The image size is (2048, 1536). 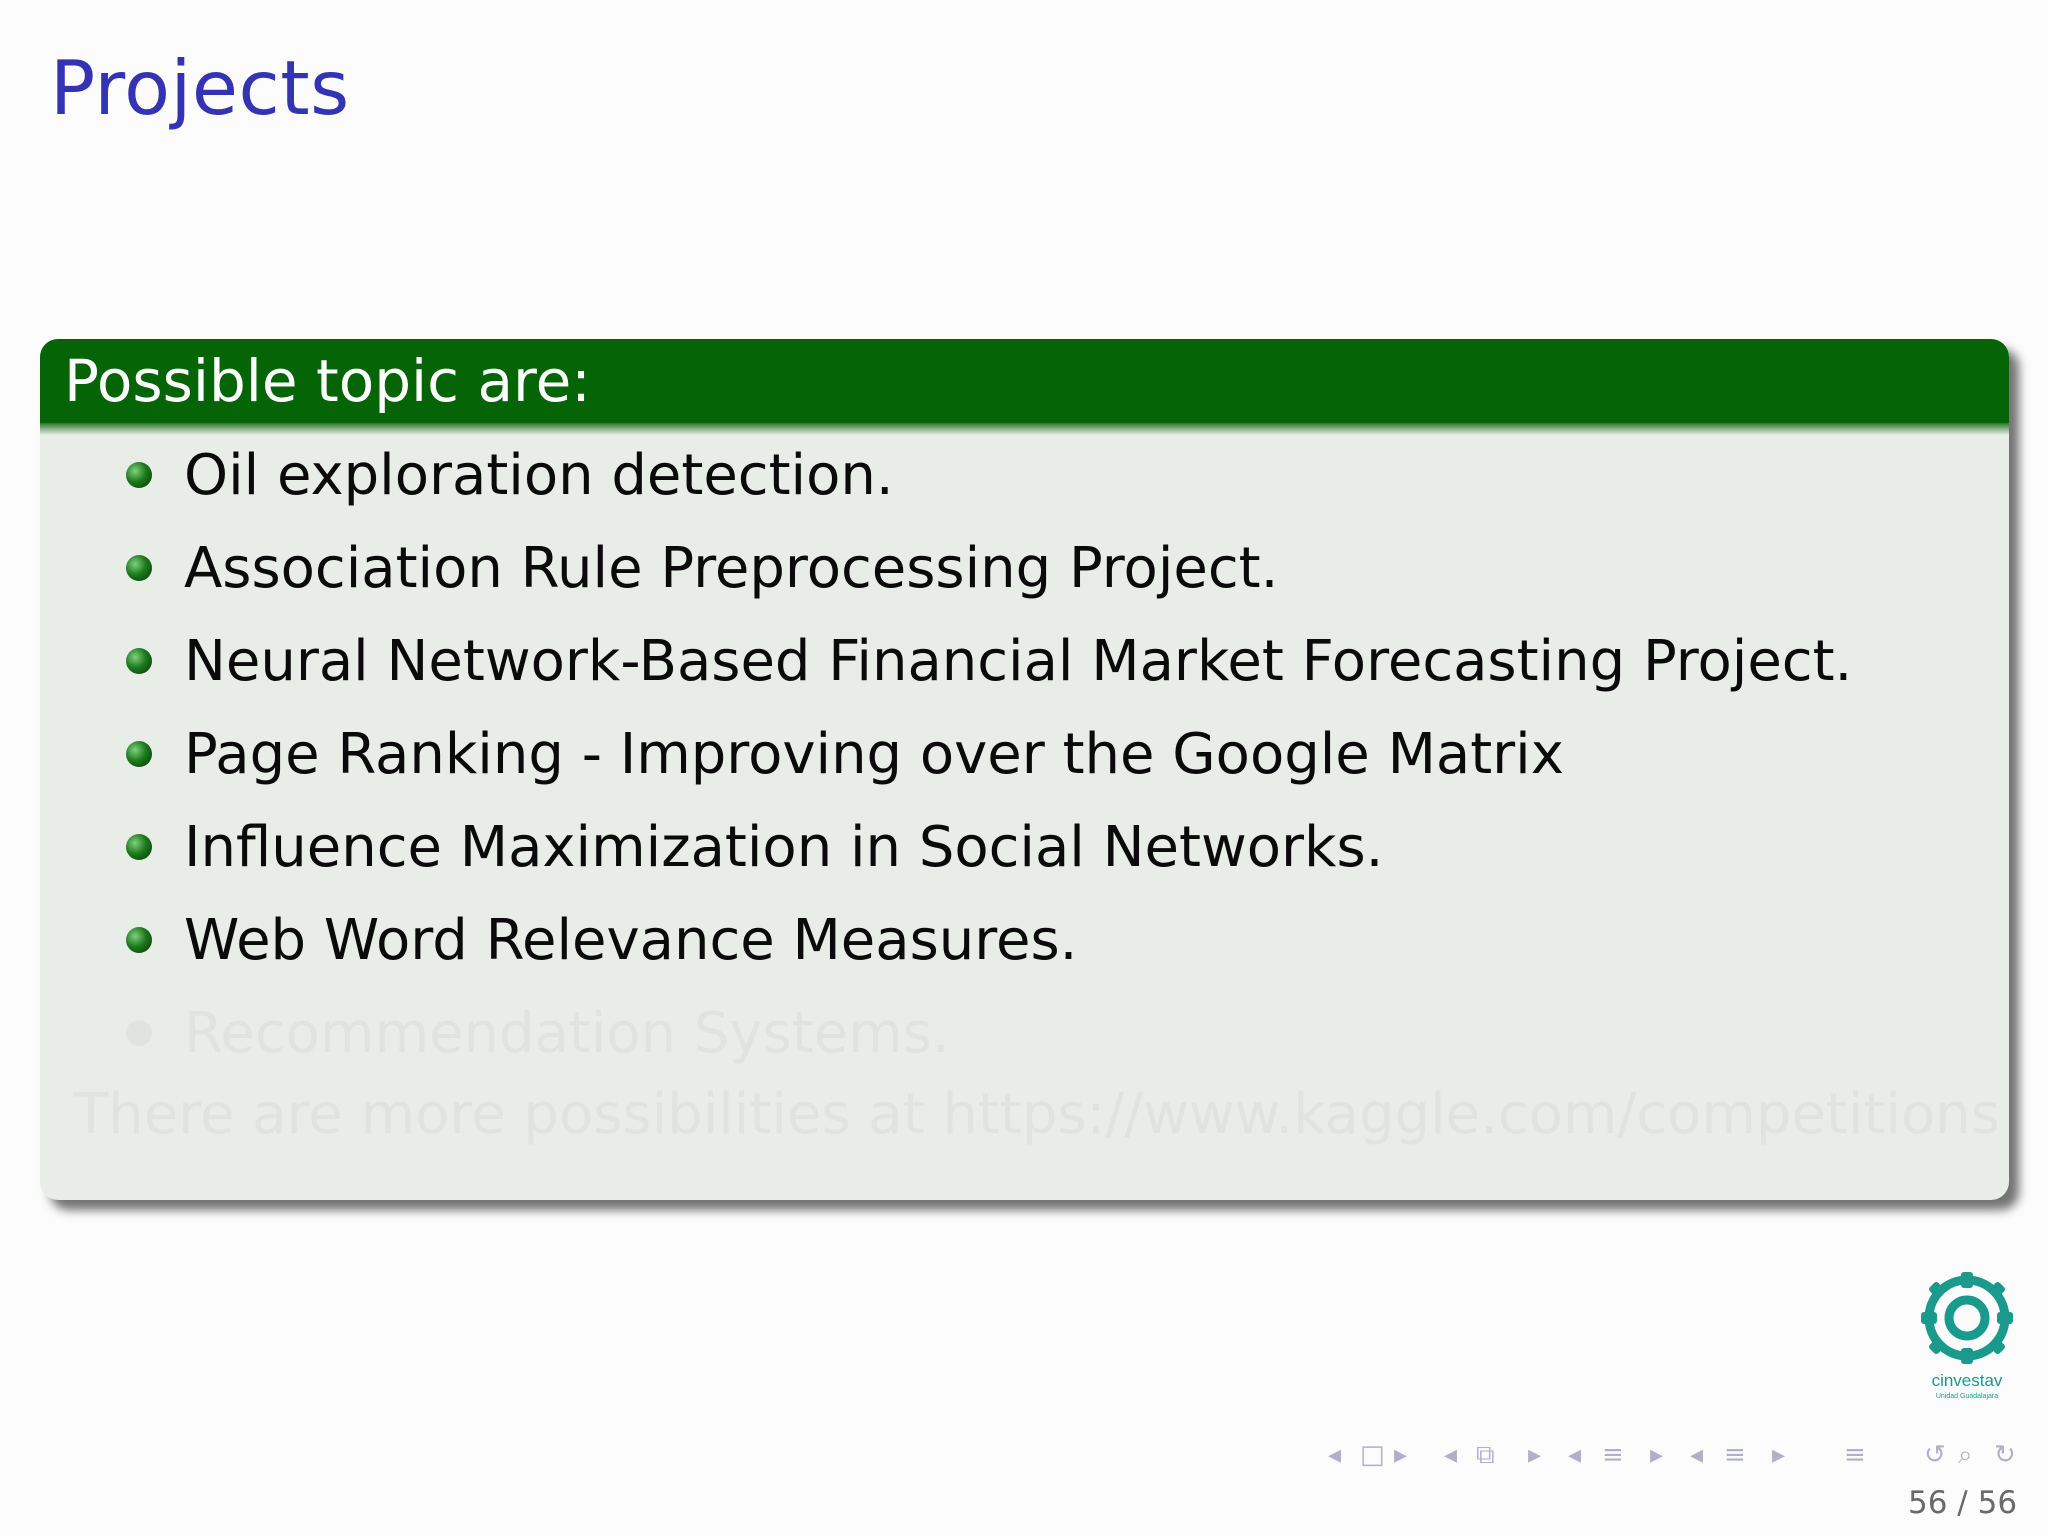 I want to click on list-item-text: Recommendation Systems., so click(x=567, y=1033).